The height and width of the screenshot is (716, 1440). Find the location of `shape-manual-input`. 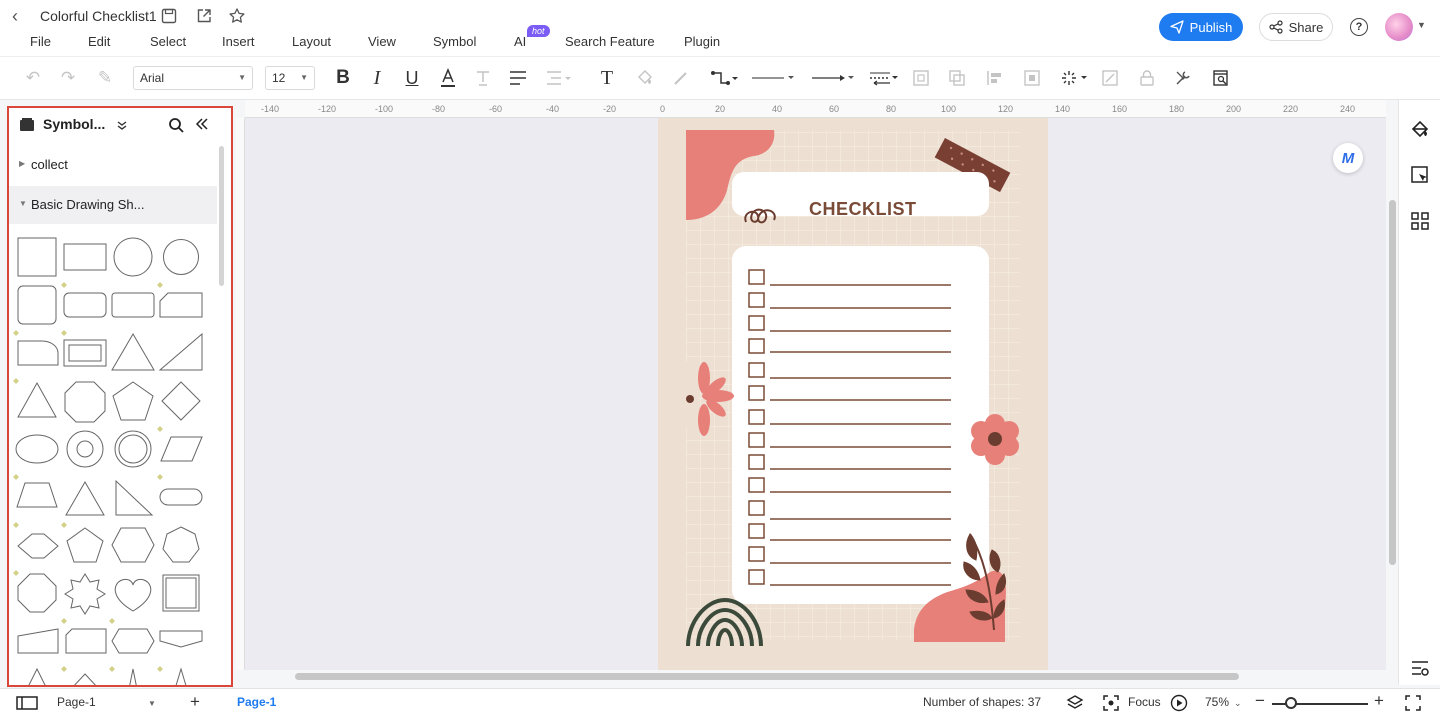

shape-manual-input is located at coordinates (38, 641).